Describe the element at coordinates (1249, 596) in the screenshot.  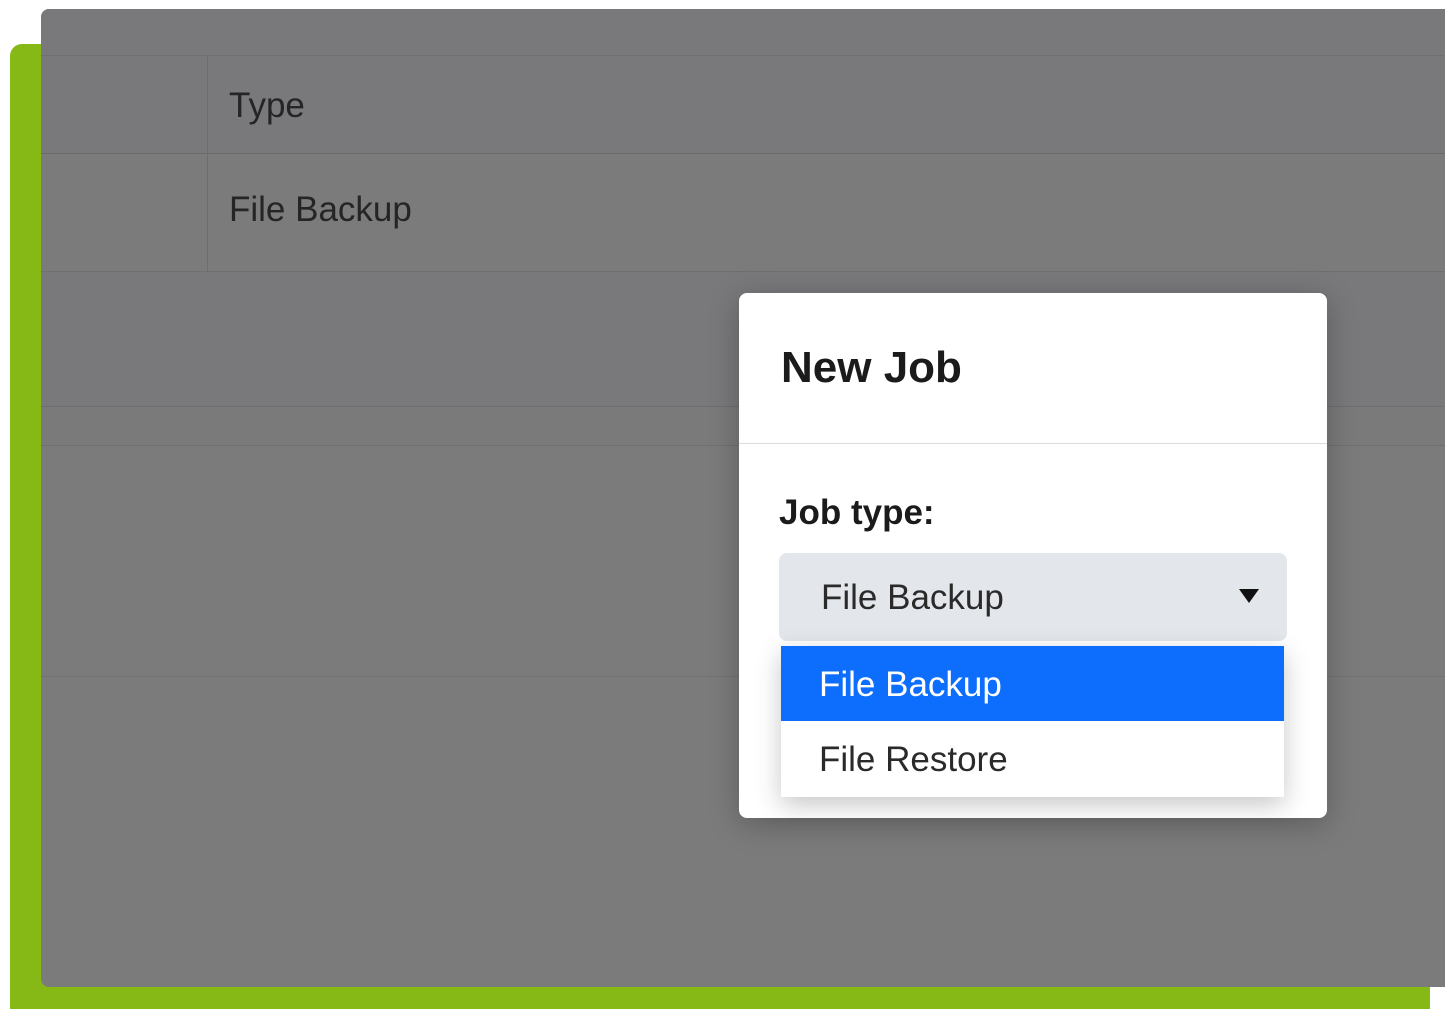
I see `caret-down-icon` at that location.